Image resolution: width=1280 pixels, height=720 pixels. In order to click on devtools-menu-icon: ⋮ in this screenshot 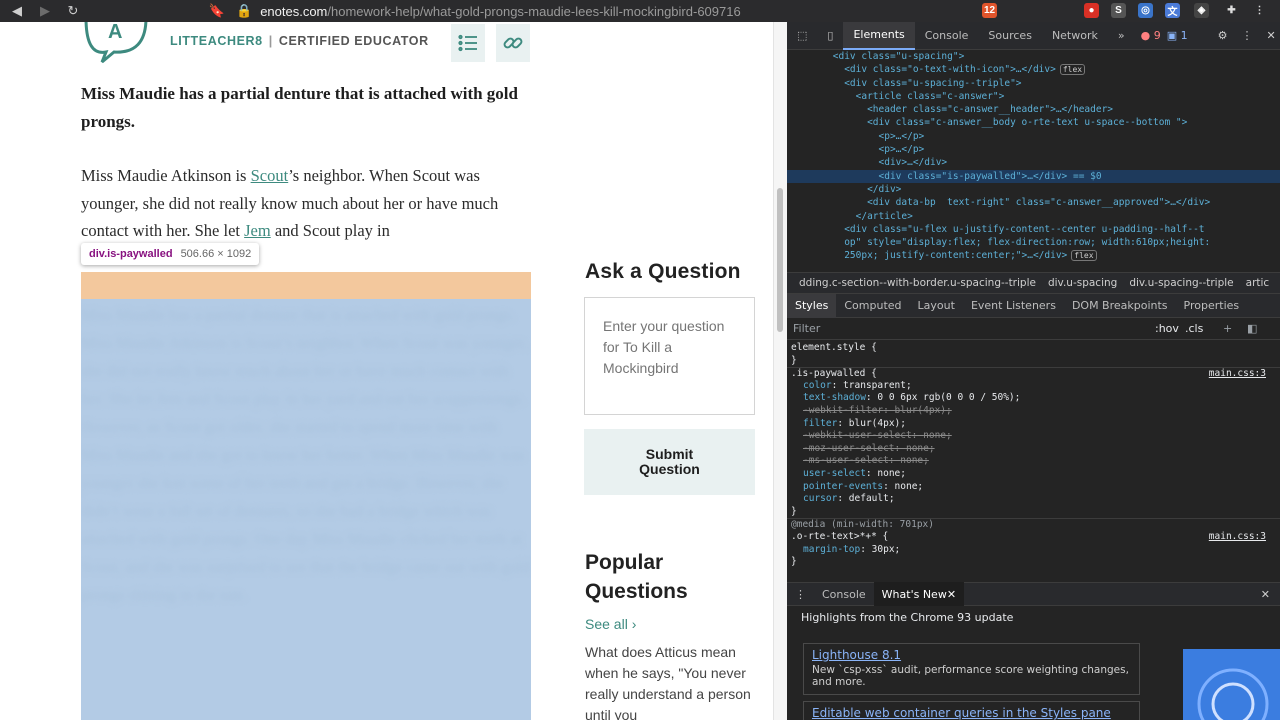, I will do `click(1246, 35)`.